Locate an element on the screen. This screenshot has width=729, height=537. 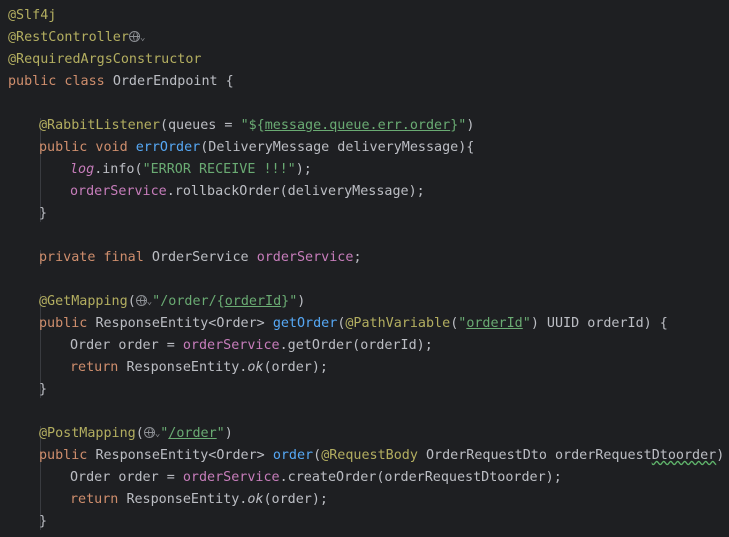
code-token: OrderService is located at coordinates (204, 257).